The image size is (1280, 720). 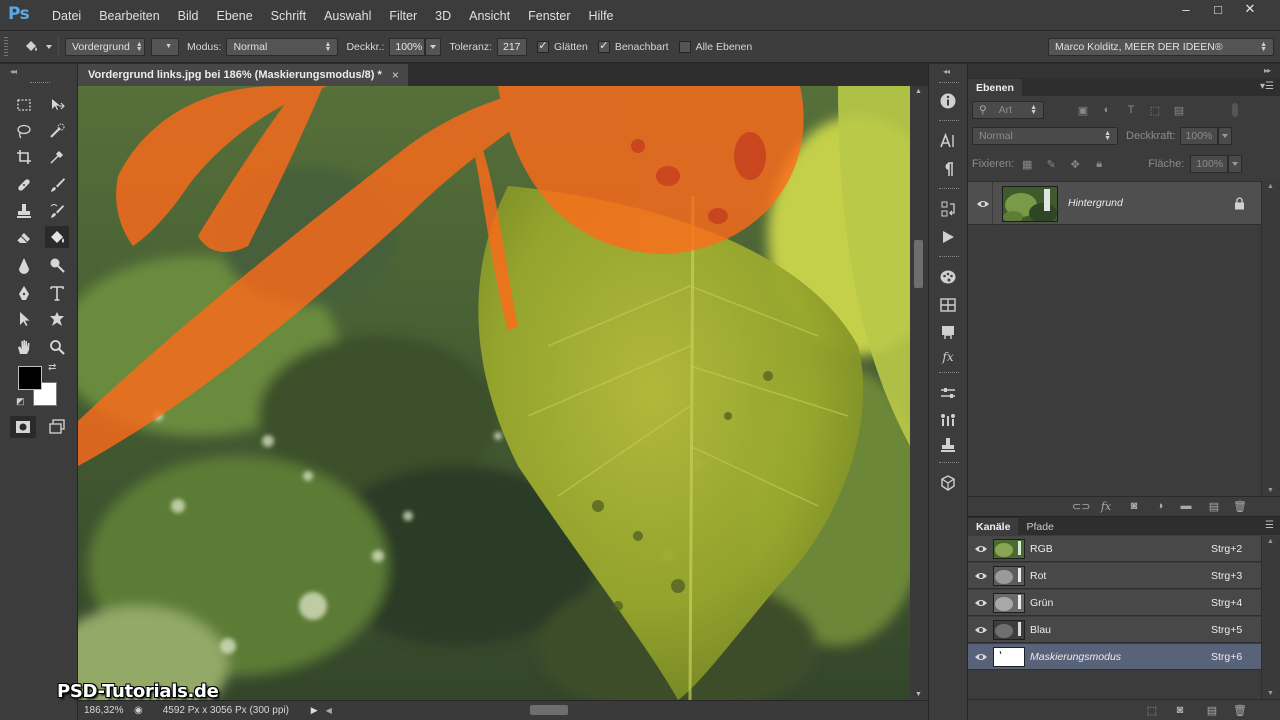 What do you see at coordinates (1107, 110) in the screenshot?
I see `adjustment-filter-icon: ◐` at bounding box center [1107, 110].